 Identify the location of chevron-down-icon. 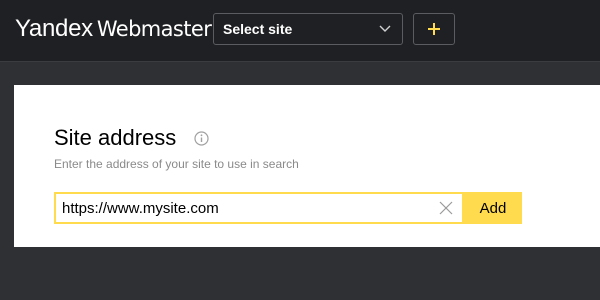
(385, 28).